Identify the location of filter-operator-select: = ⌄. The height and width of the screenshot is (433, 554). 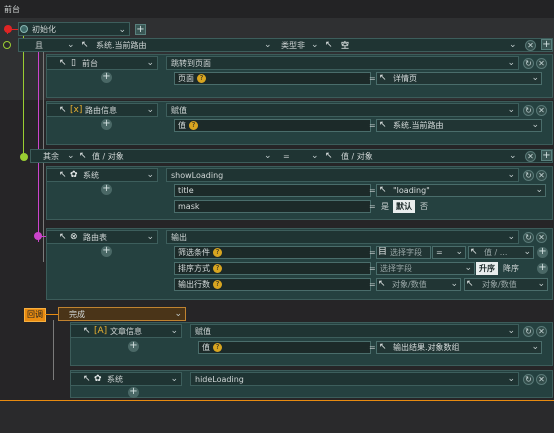
(449, 252).